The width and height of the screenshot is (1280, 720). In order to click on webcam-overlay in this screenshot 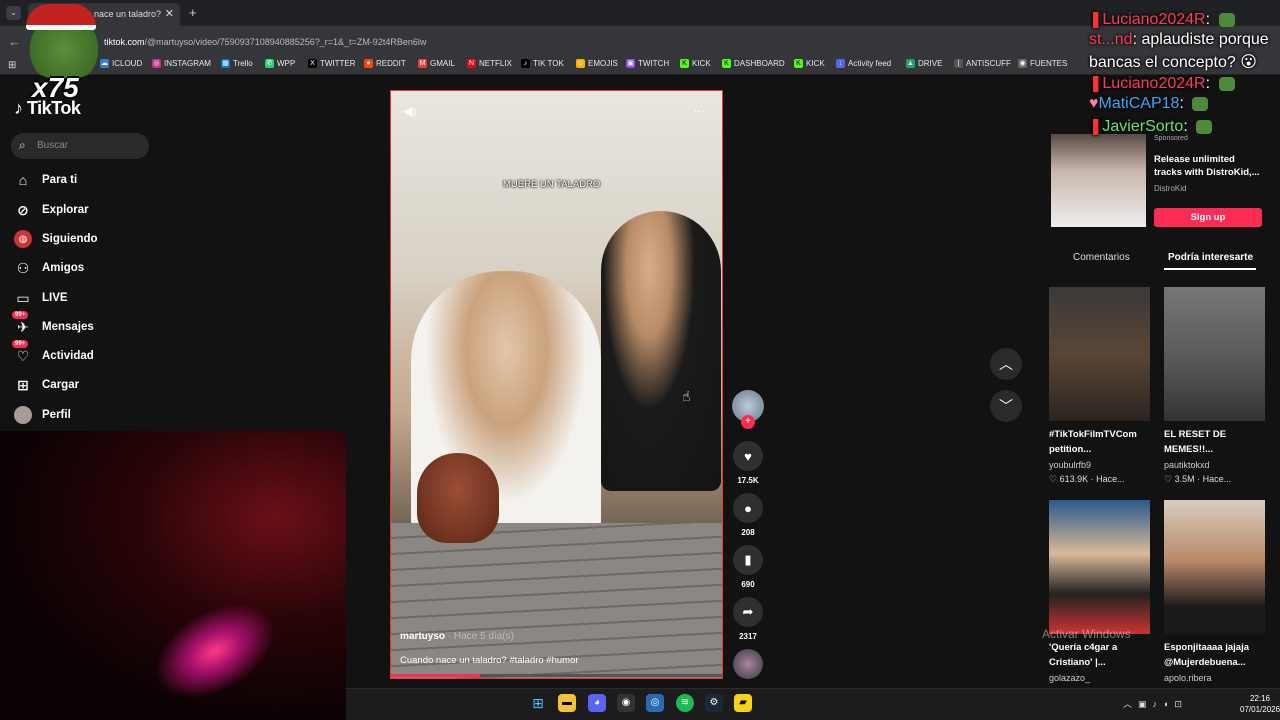, I will do `click(173, 575)`.